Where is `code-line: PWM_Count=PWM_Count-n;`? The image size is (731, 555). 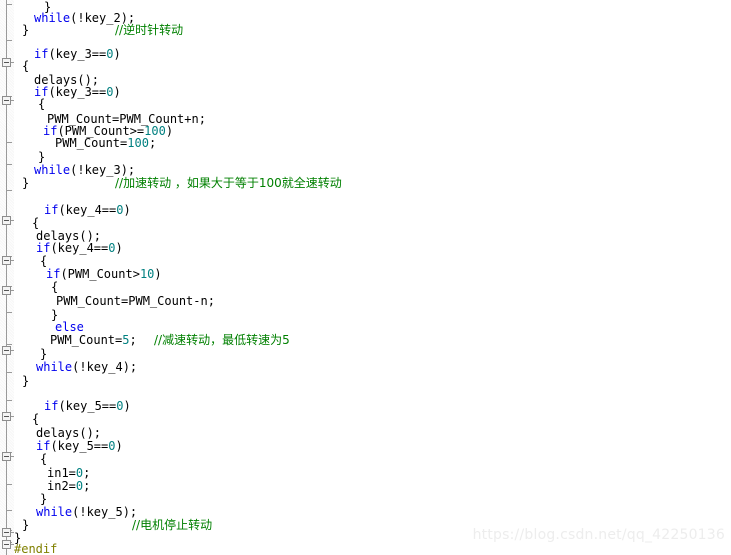
code-line: PWM_Count=PWM_Count-n; is located at coordinates (135, 301).